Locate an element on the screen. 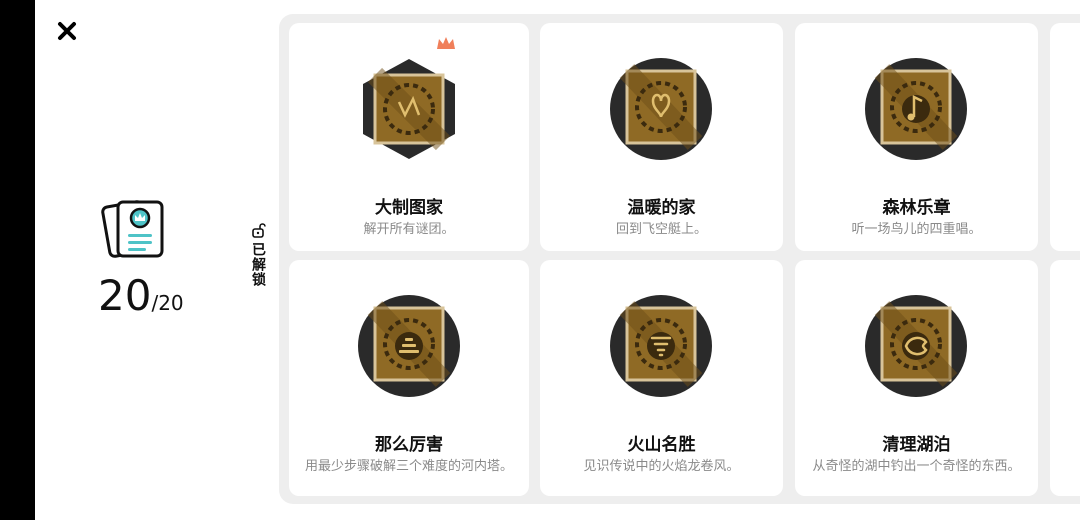 This screenshot has width=1080, height=520. unlock-counter: 20/20 is located at coordinates (148, 296).